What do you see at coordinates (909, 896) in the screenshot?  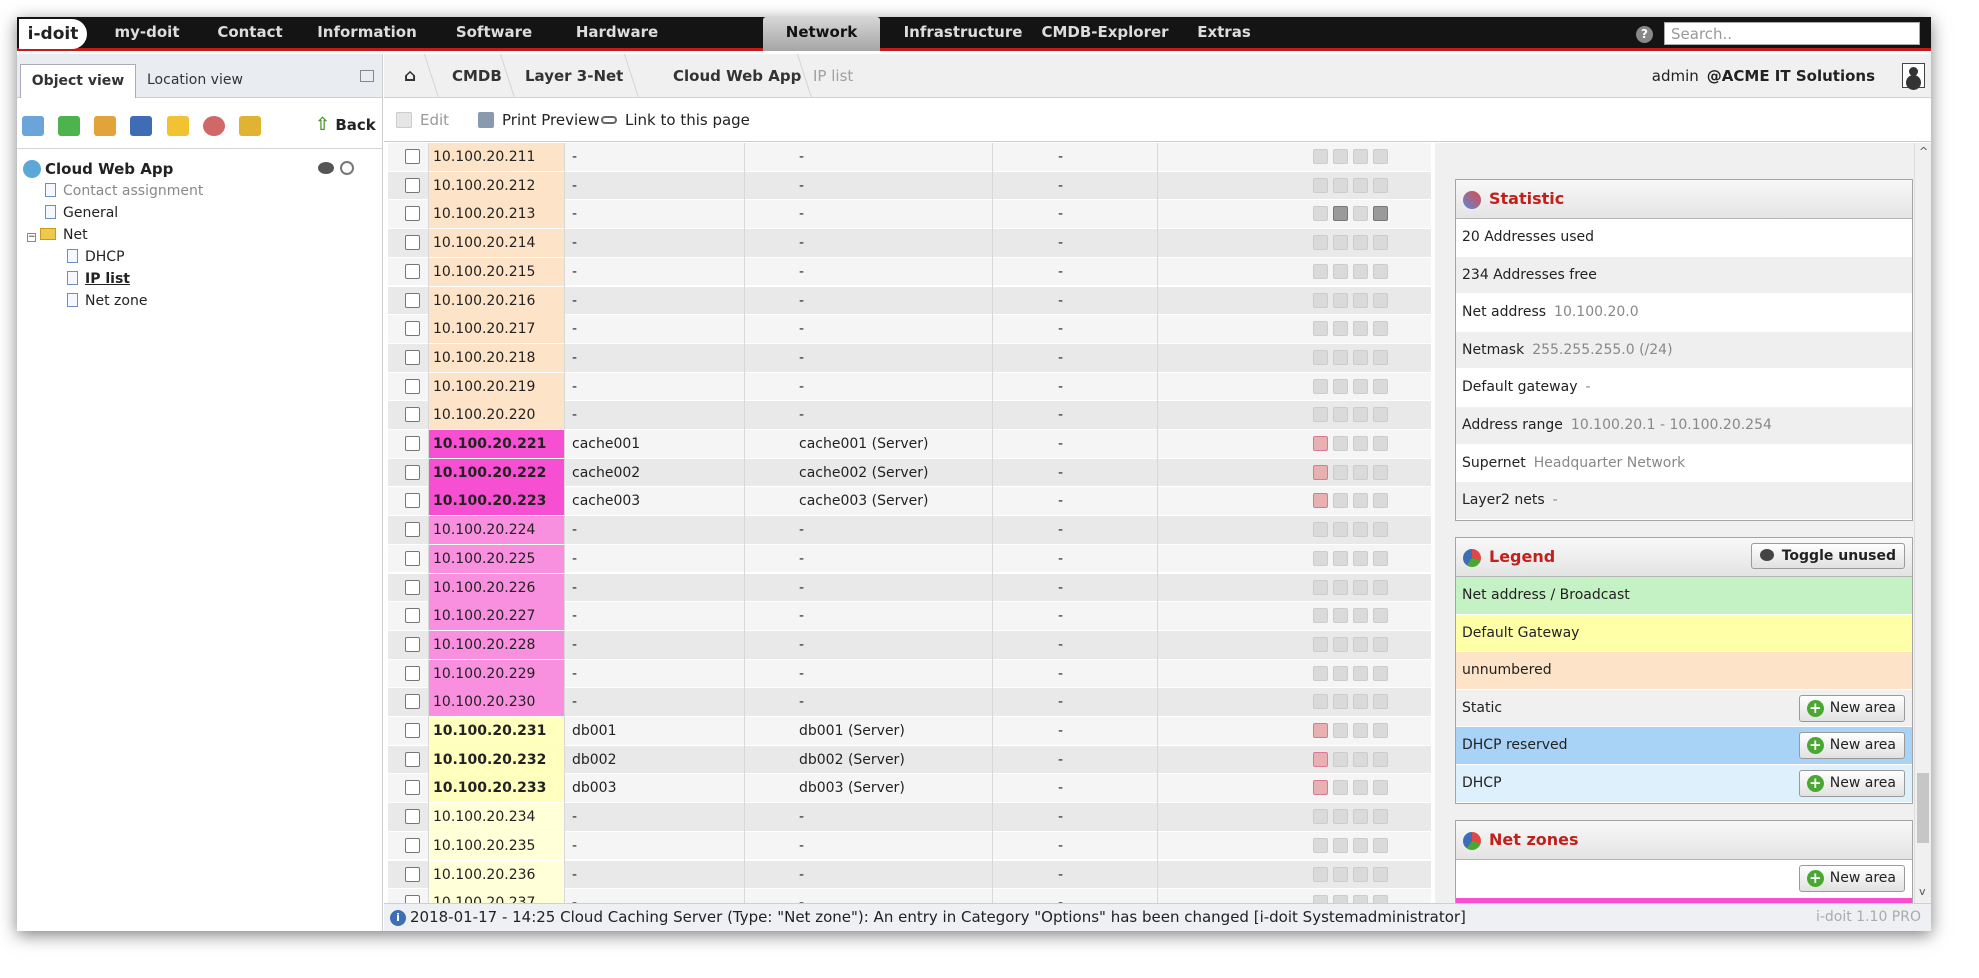 I see `table-row: 10.100.20.237---` at bounding box center [909, 896].